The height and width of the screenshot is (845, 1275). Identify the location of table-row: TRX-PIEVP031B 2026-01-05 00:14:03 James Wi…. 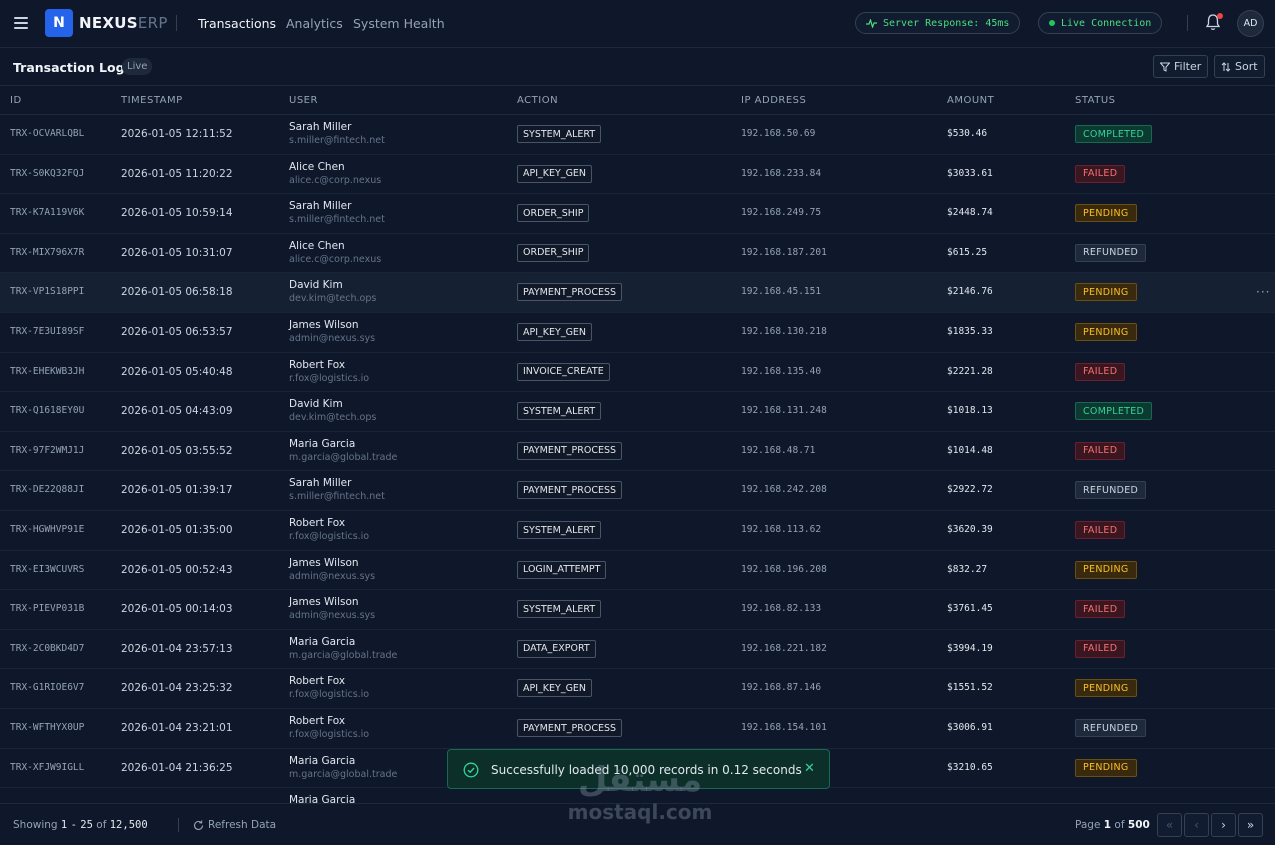
(637, 610).